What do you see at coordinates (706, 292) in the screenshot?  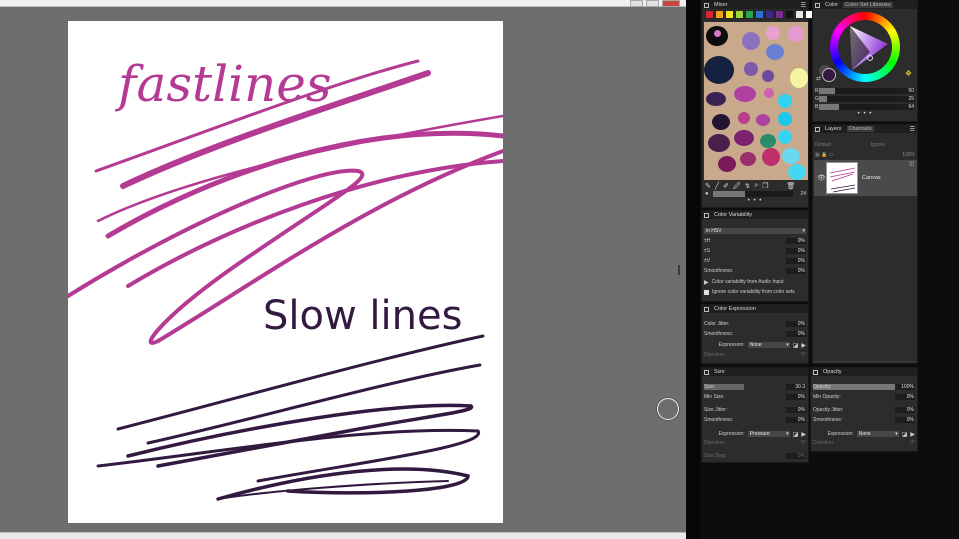 I see `ignore-sets-checkbox` at bounding box center [706, 292].